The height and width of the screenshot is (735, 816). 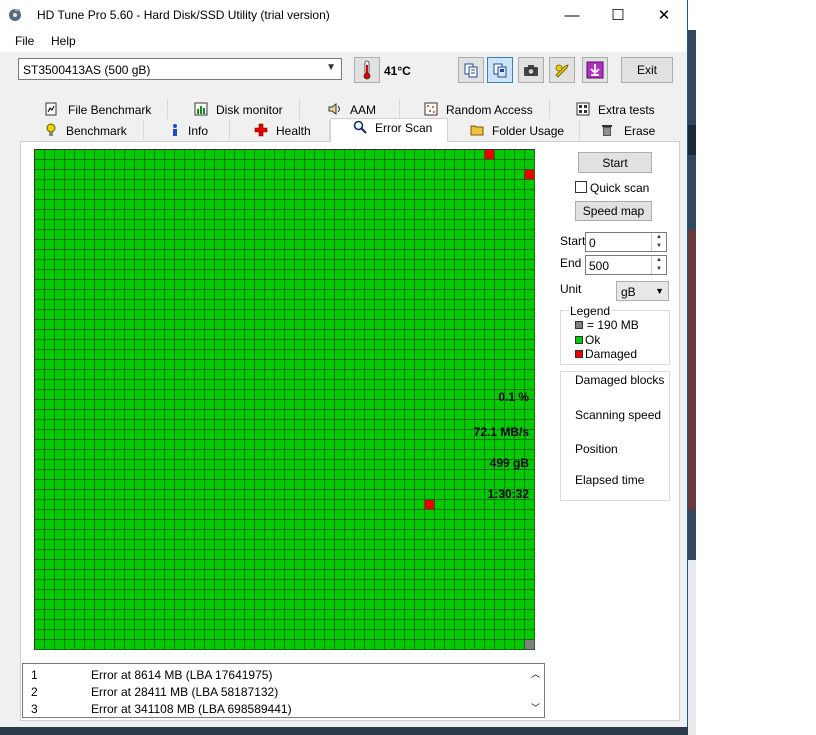 I want to click on tab-aam: AAM, so click(x=350, y=109).